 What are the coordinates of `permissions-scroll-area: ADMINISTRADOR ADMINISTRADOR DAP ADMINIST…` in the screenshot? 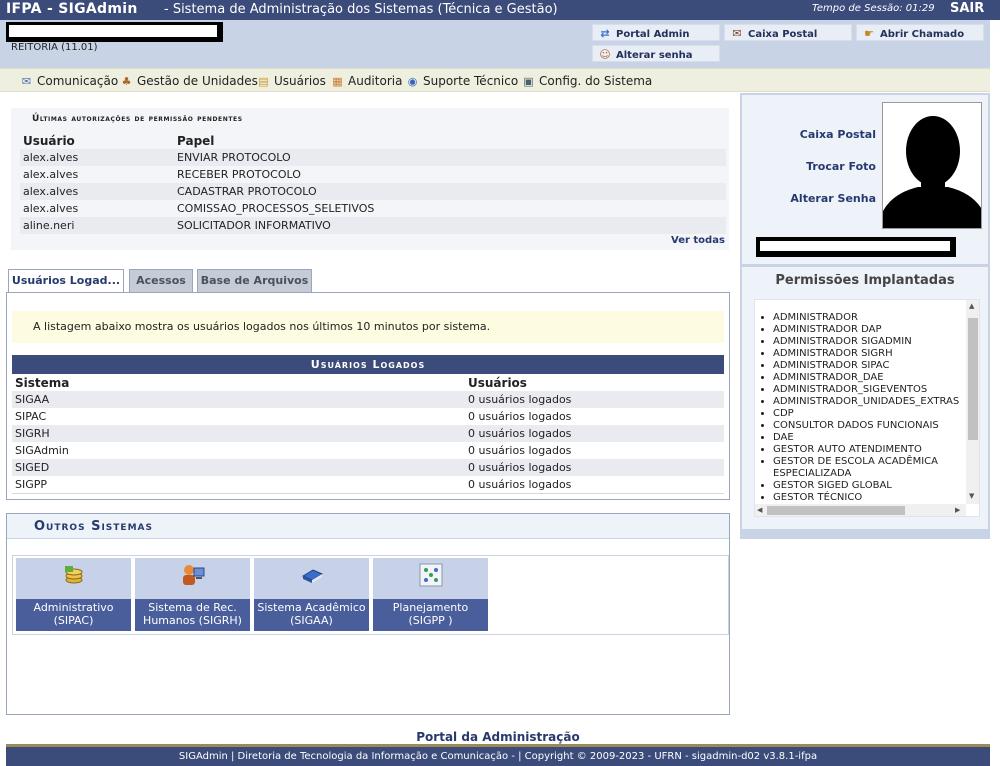 It's located at (867, 408).